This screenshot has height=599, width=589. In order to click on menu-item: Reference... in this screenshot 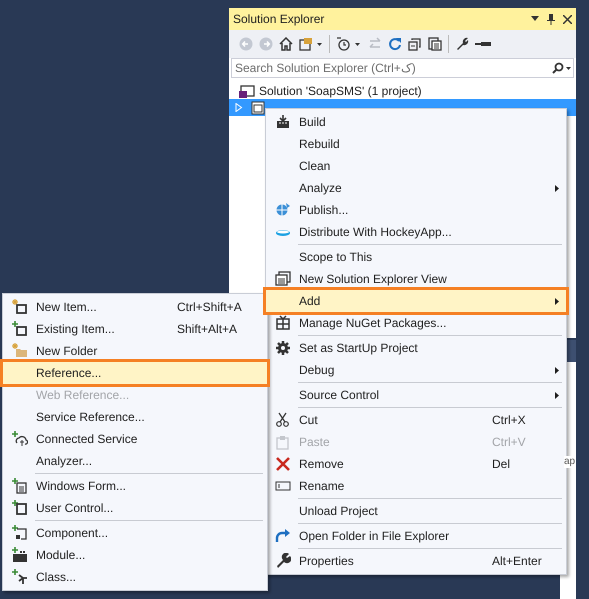, I will do `click(135, 373)`.